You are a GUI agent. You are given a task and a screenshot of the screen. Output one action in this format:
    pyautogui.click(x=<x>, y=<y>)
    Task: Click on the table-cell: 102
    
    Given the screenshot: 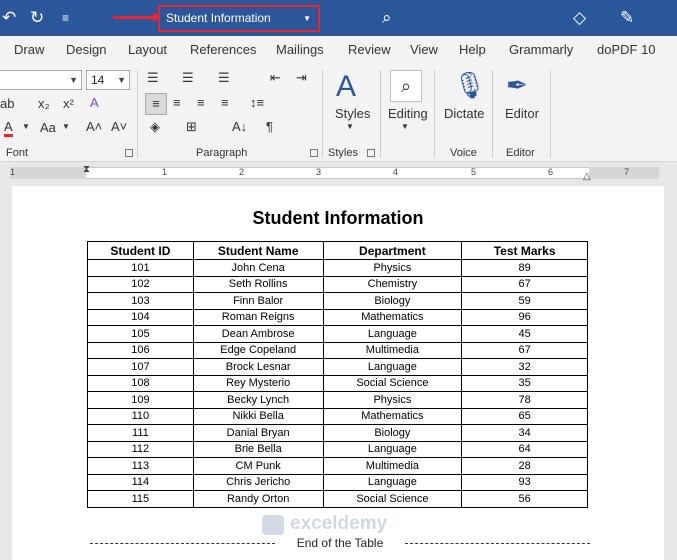 What is the action you would take?
    pyautogui.click(x=140, y=284)
    